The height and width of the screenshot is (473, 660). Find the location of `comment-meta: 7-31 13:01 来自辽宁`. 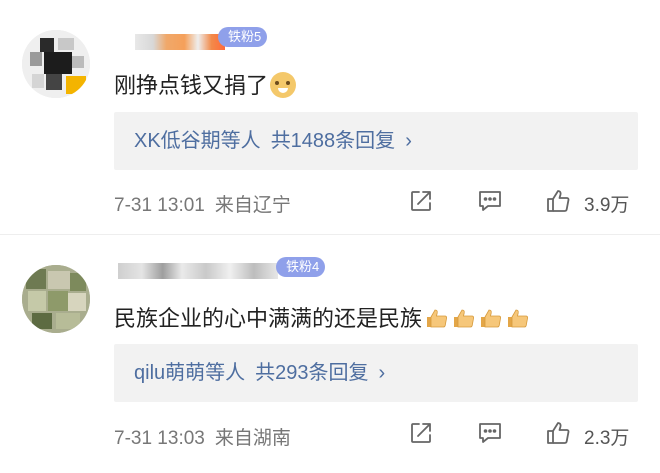

comment-meta: 7-31 13:01 来自辽宁 is located at coordinates (202, 203).